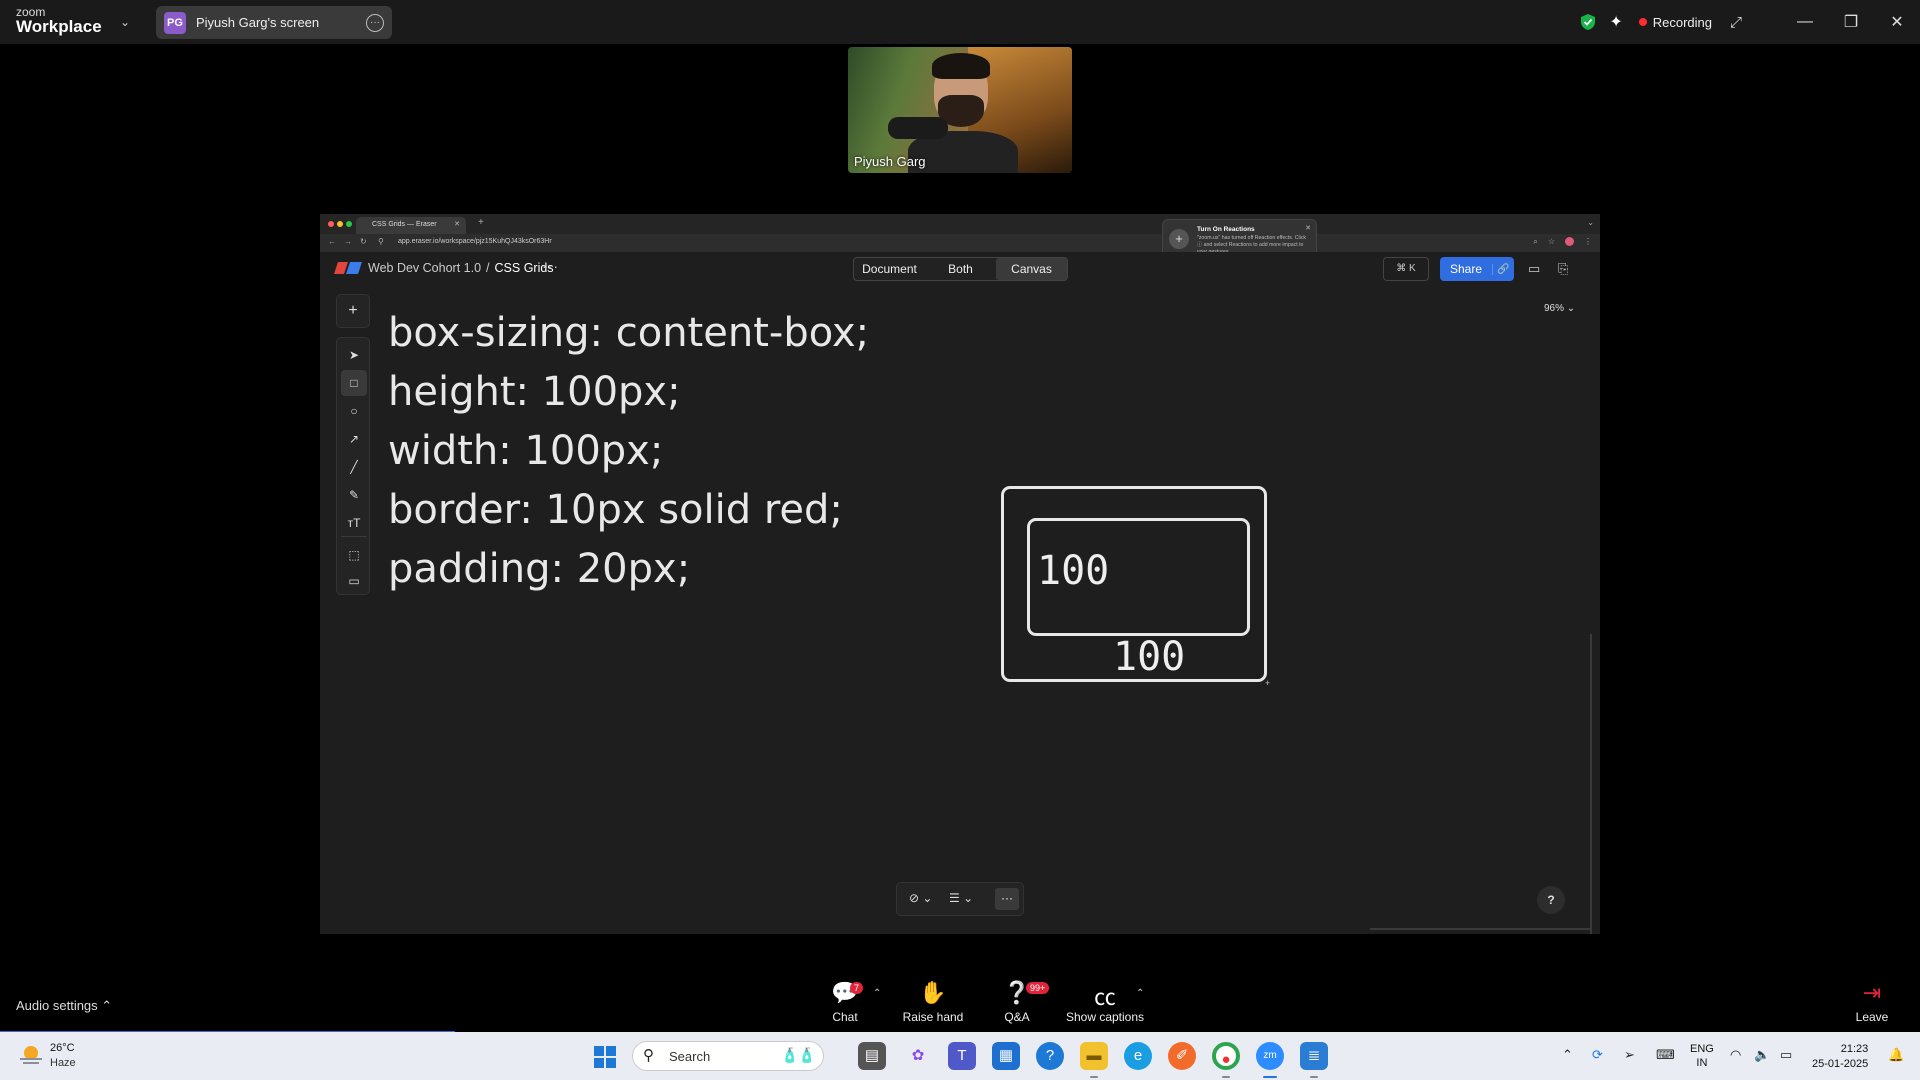 This screenshot has height=1080, width=1920. I want to click on chat-button: 💬 Chat 7, so click(845, 1002).